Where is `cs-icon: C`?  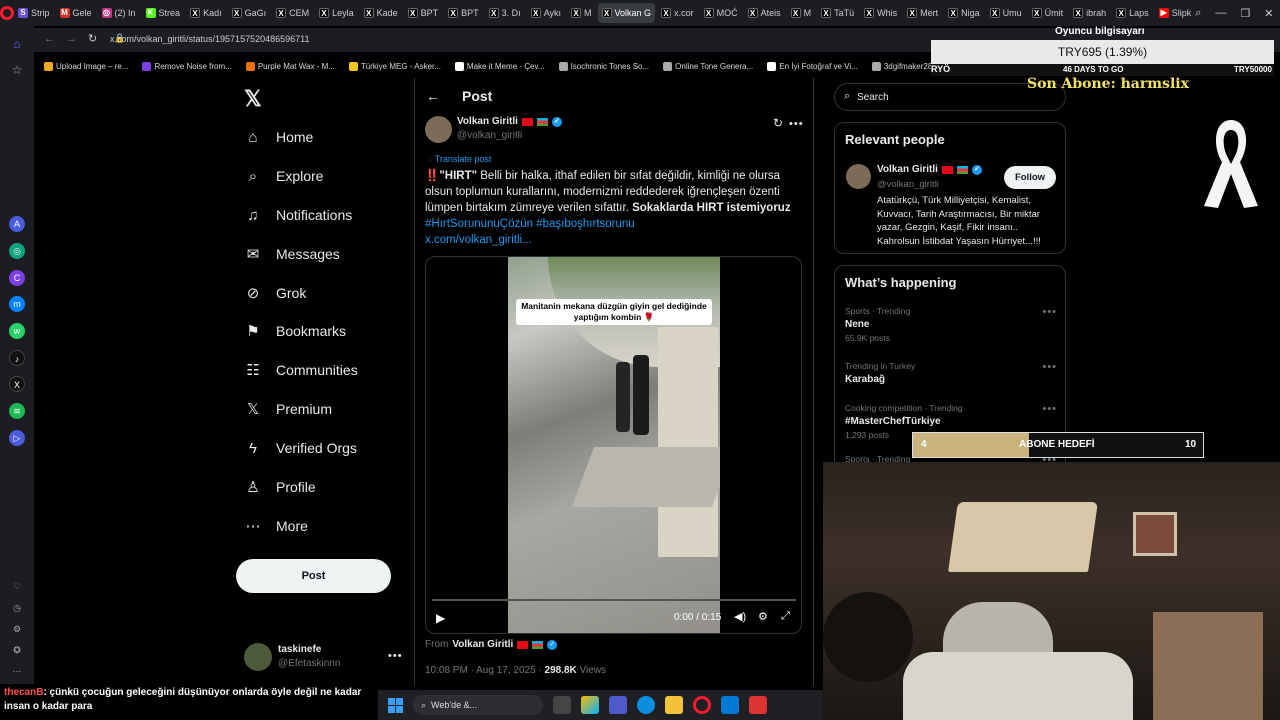 cs-icon: C is located at coordinates (17, 278).